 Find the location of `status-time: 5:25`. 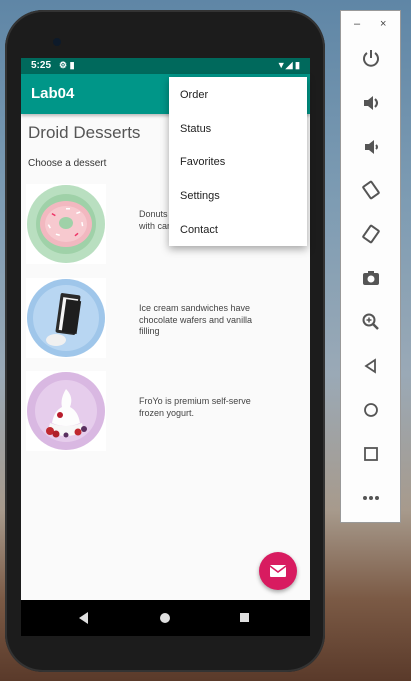

status-time: 5:25 is located at coordinates (41, 65).